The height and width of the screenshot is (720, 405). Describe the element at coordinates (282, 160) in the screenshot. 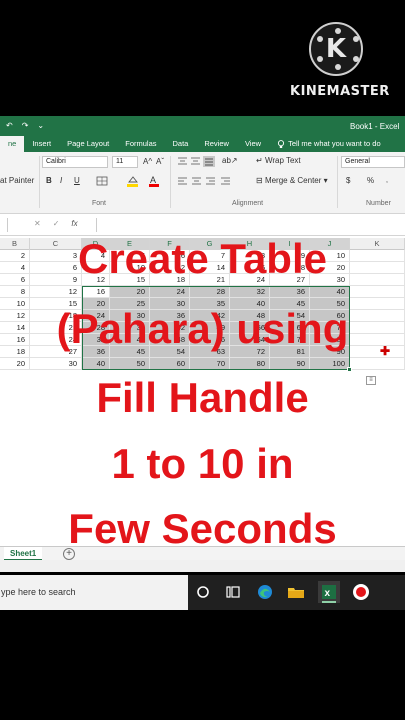

I see `wrap-text-label: Wrap Text` at that location.